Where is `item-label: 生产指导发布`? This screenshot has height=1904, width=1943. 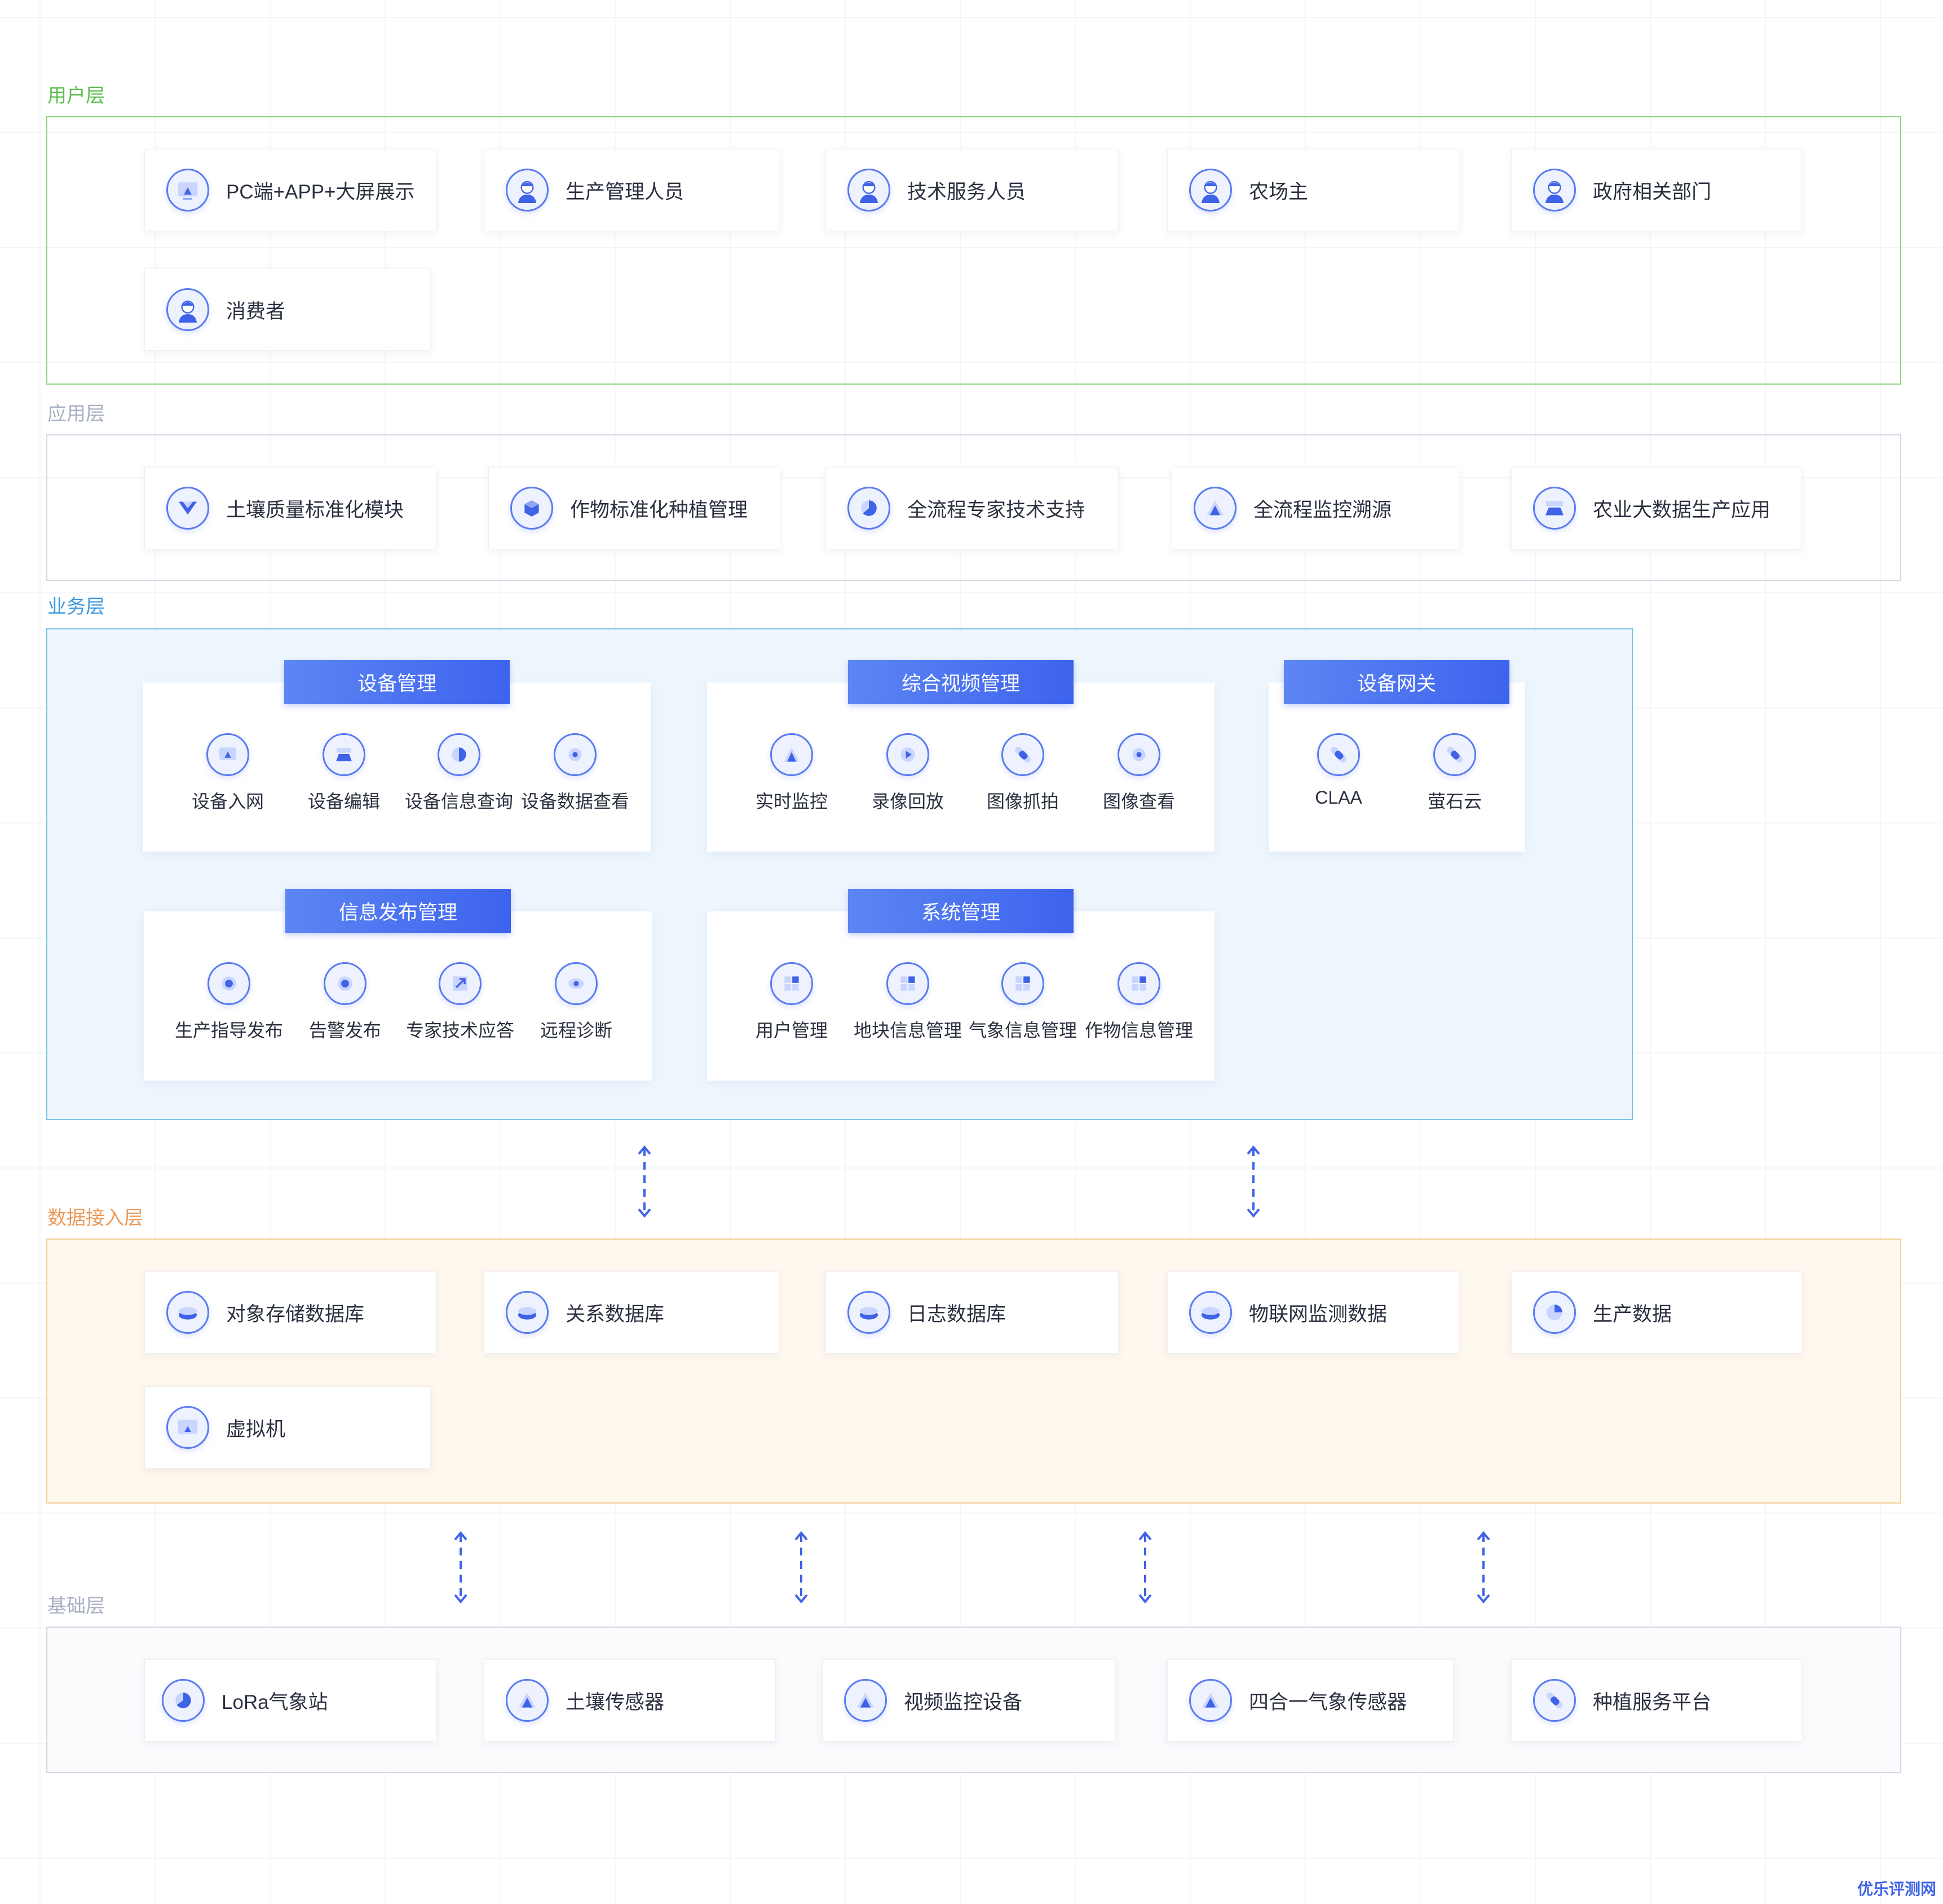
item-label: 生产指导发布 is located at coordinates (228, 1030).